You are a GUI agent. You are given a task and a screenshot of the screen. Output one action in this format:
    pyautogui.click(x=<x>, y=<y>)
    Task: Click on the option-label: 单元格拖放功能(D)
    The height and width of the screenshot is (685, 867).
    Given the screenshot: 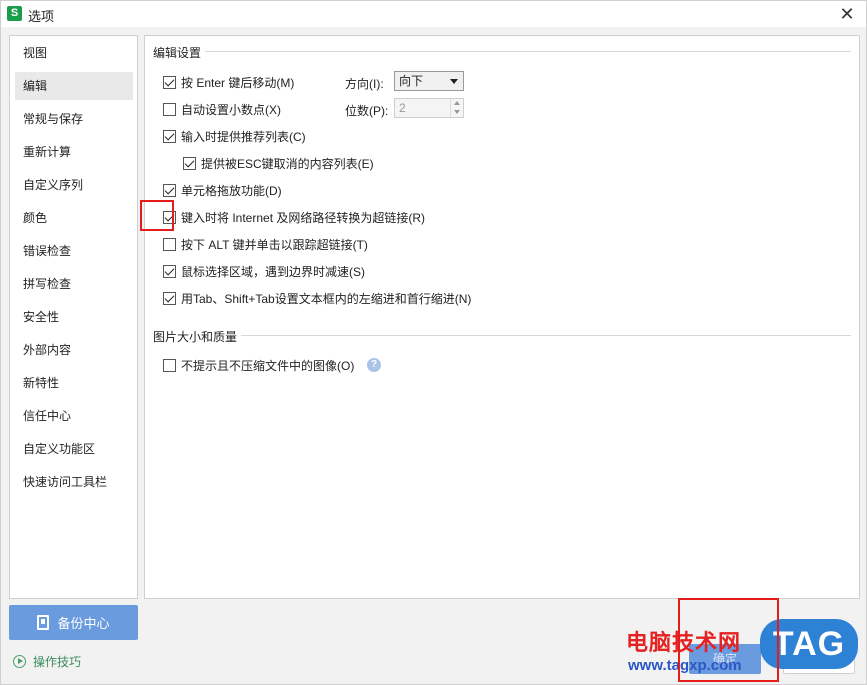 What is the action you would take?
    pyautogui.click(x=231, y=190)
    